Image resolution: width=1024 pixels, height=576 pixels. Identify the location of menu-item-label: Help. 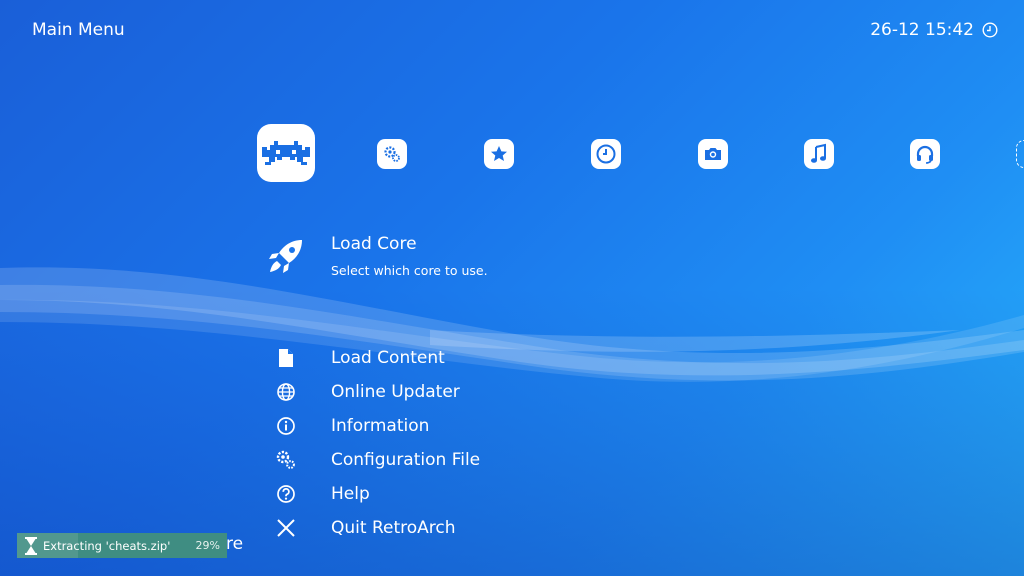
(350, 494).